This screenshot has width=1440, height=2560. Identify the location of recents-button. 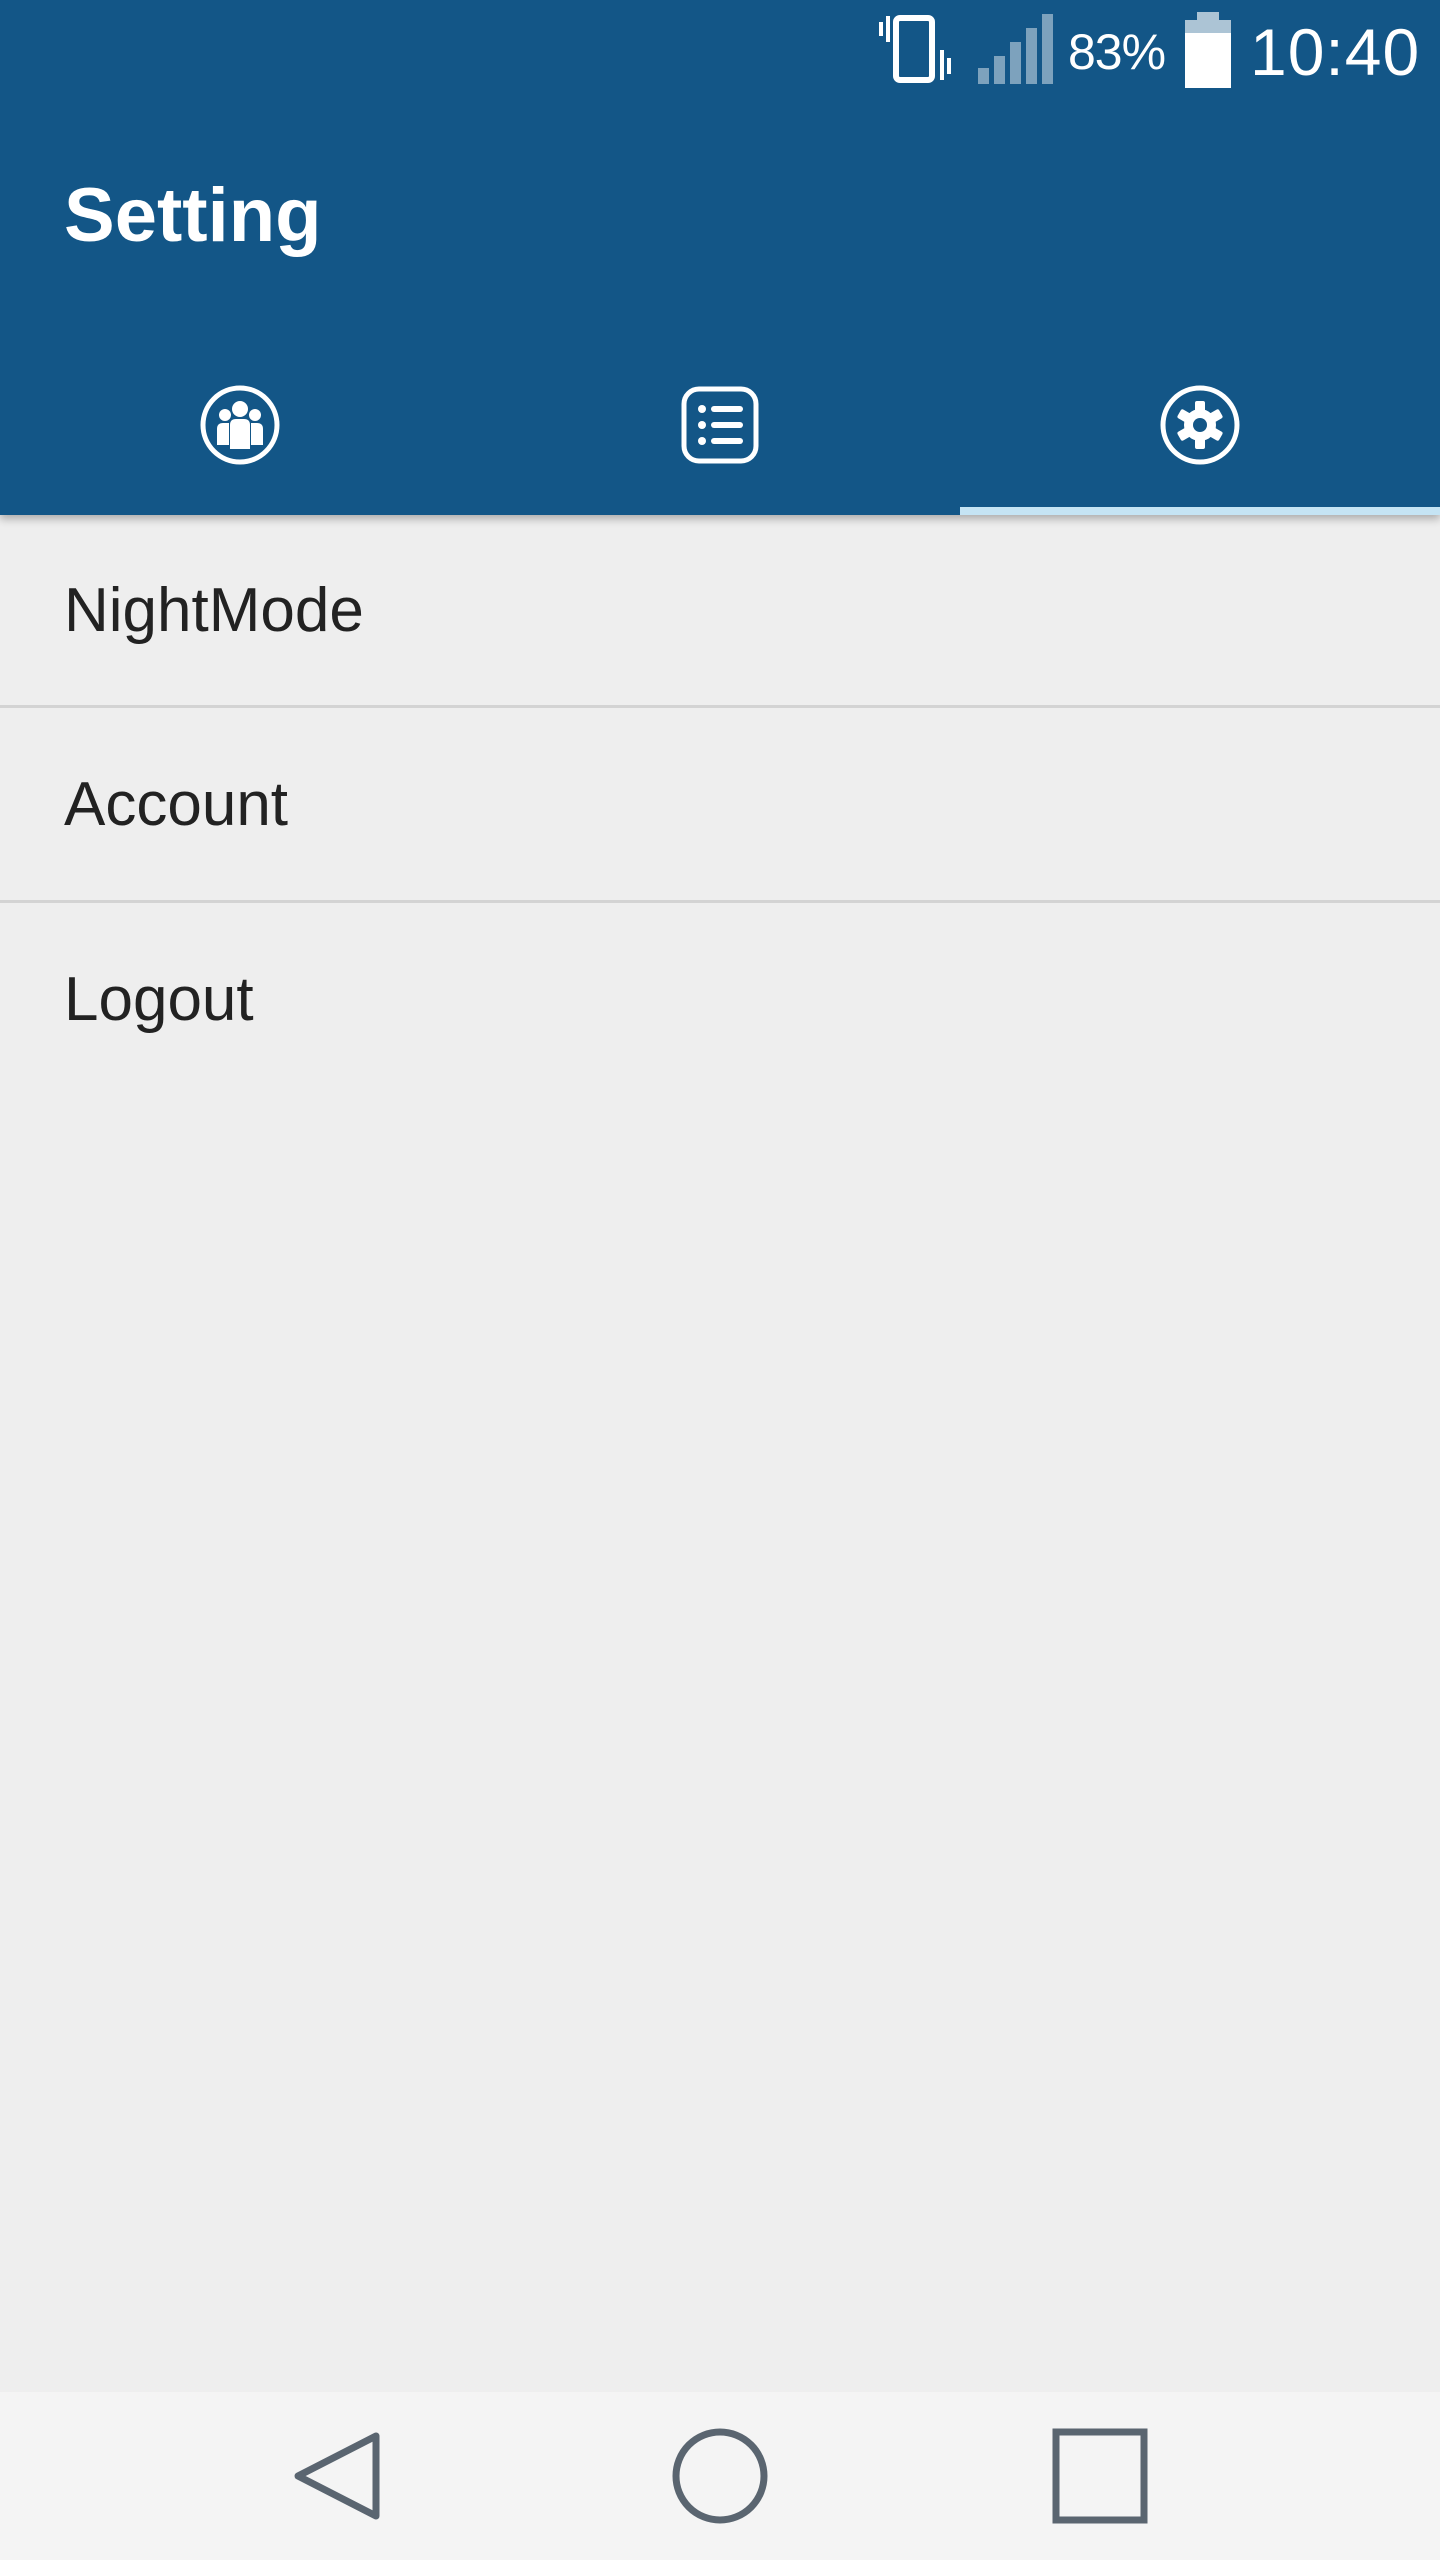
(1100, 2476).